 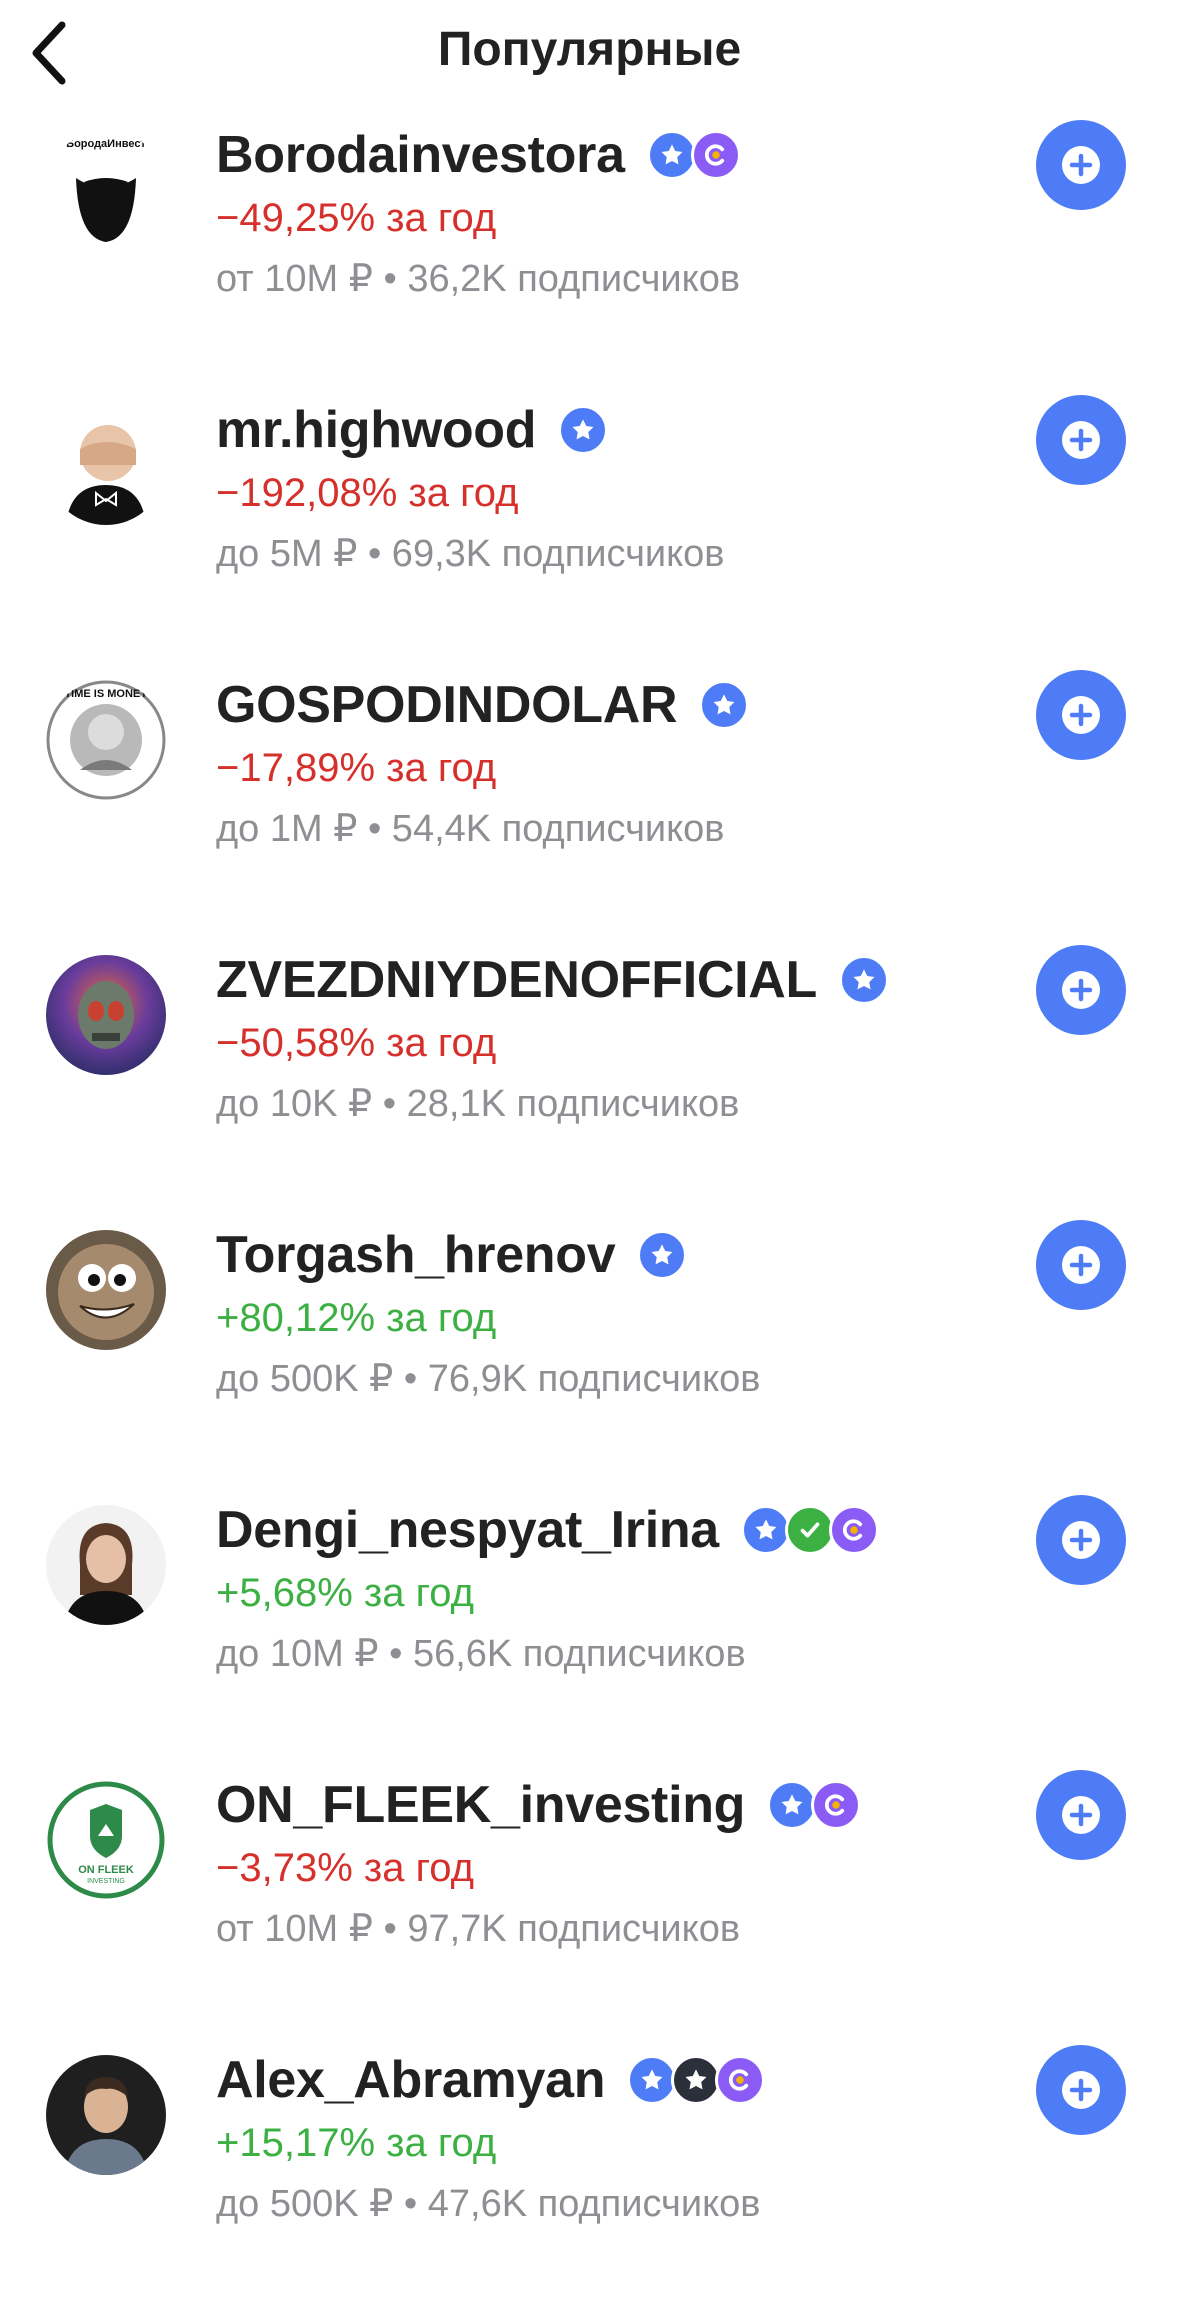 What do you see at coordinates (420, 155) in the screenshot?
I see `author-name: Borodainvestora` at bounding box center [420, 155].